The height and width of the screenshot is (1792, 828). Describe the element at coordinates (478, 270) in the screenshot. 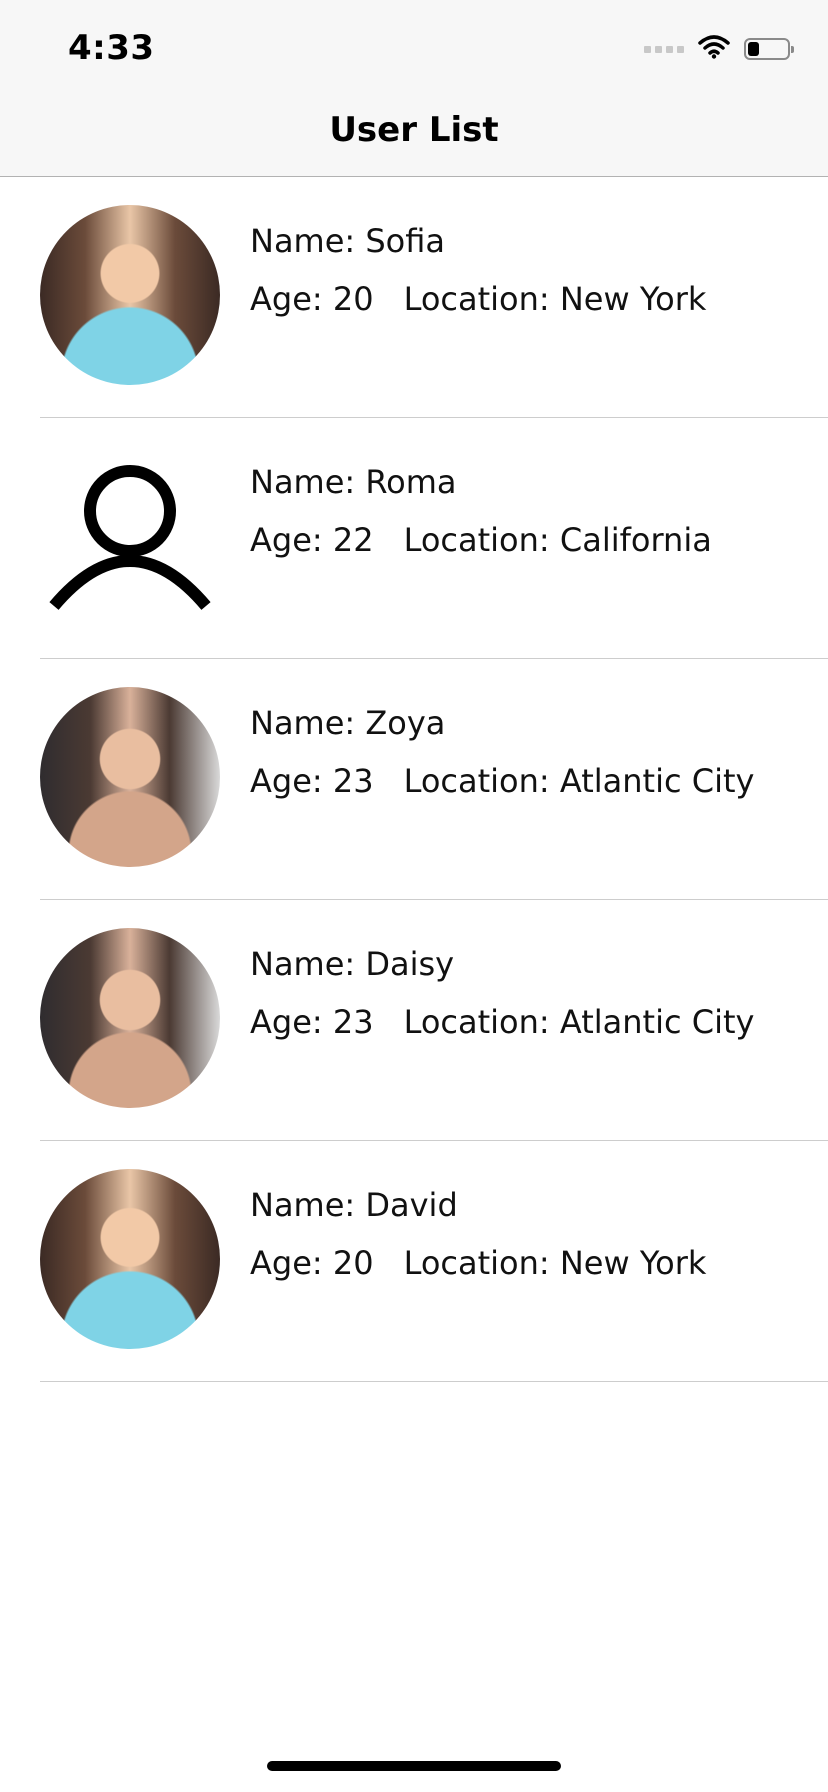

I see `user-info: Name: Sofia Age: 20 Location: New York` at that location.